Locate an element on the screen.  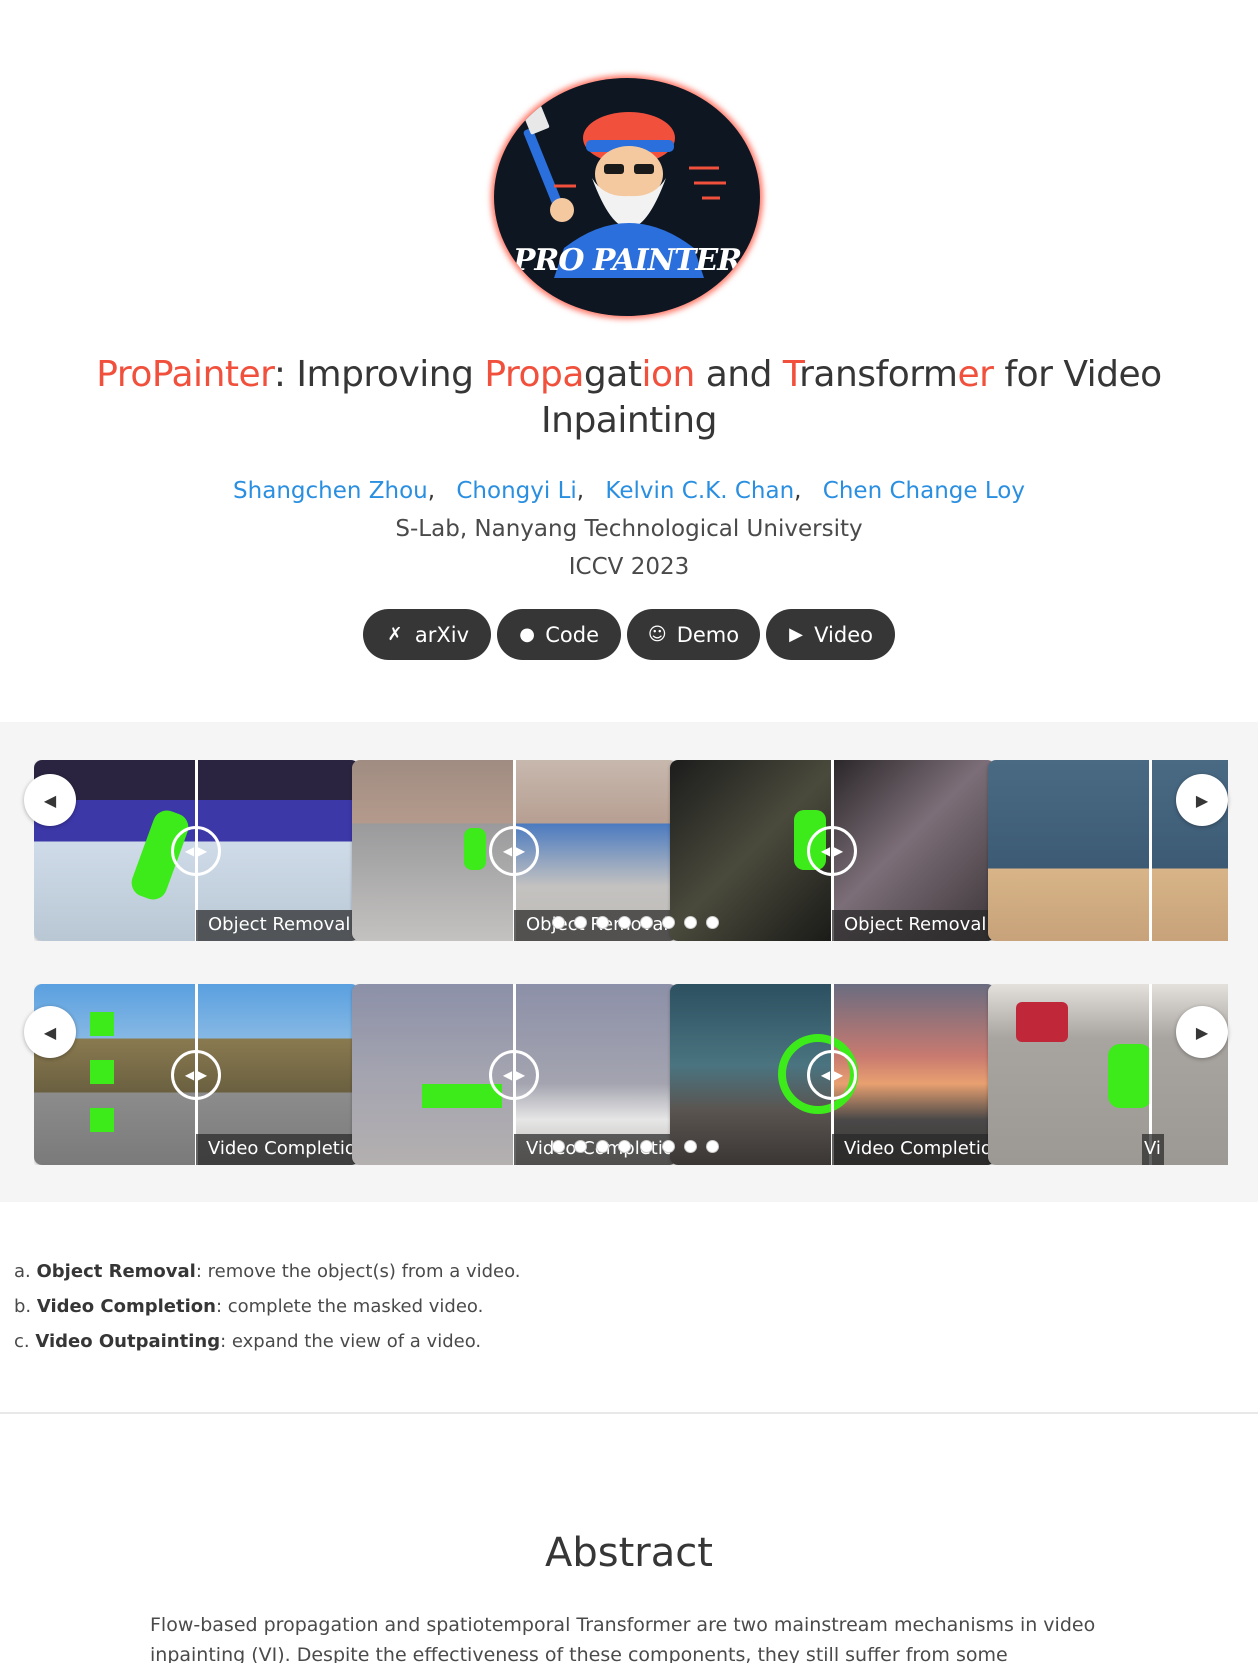
arxiv-button: ✗ arXiv is located at coordinates (427, 634).